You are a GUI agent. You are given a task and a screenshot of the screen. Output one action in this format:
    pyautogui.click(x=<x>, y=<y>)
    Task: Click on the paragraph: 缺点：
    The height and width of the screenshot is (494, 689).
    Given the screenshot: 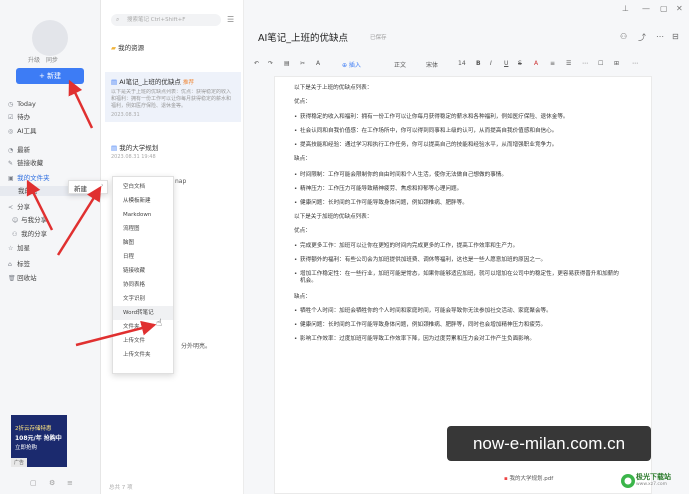 What is the action you would take?
    pyautogui.click(x=302, y=297)
    